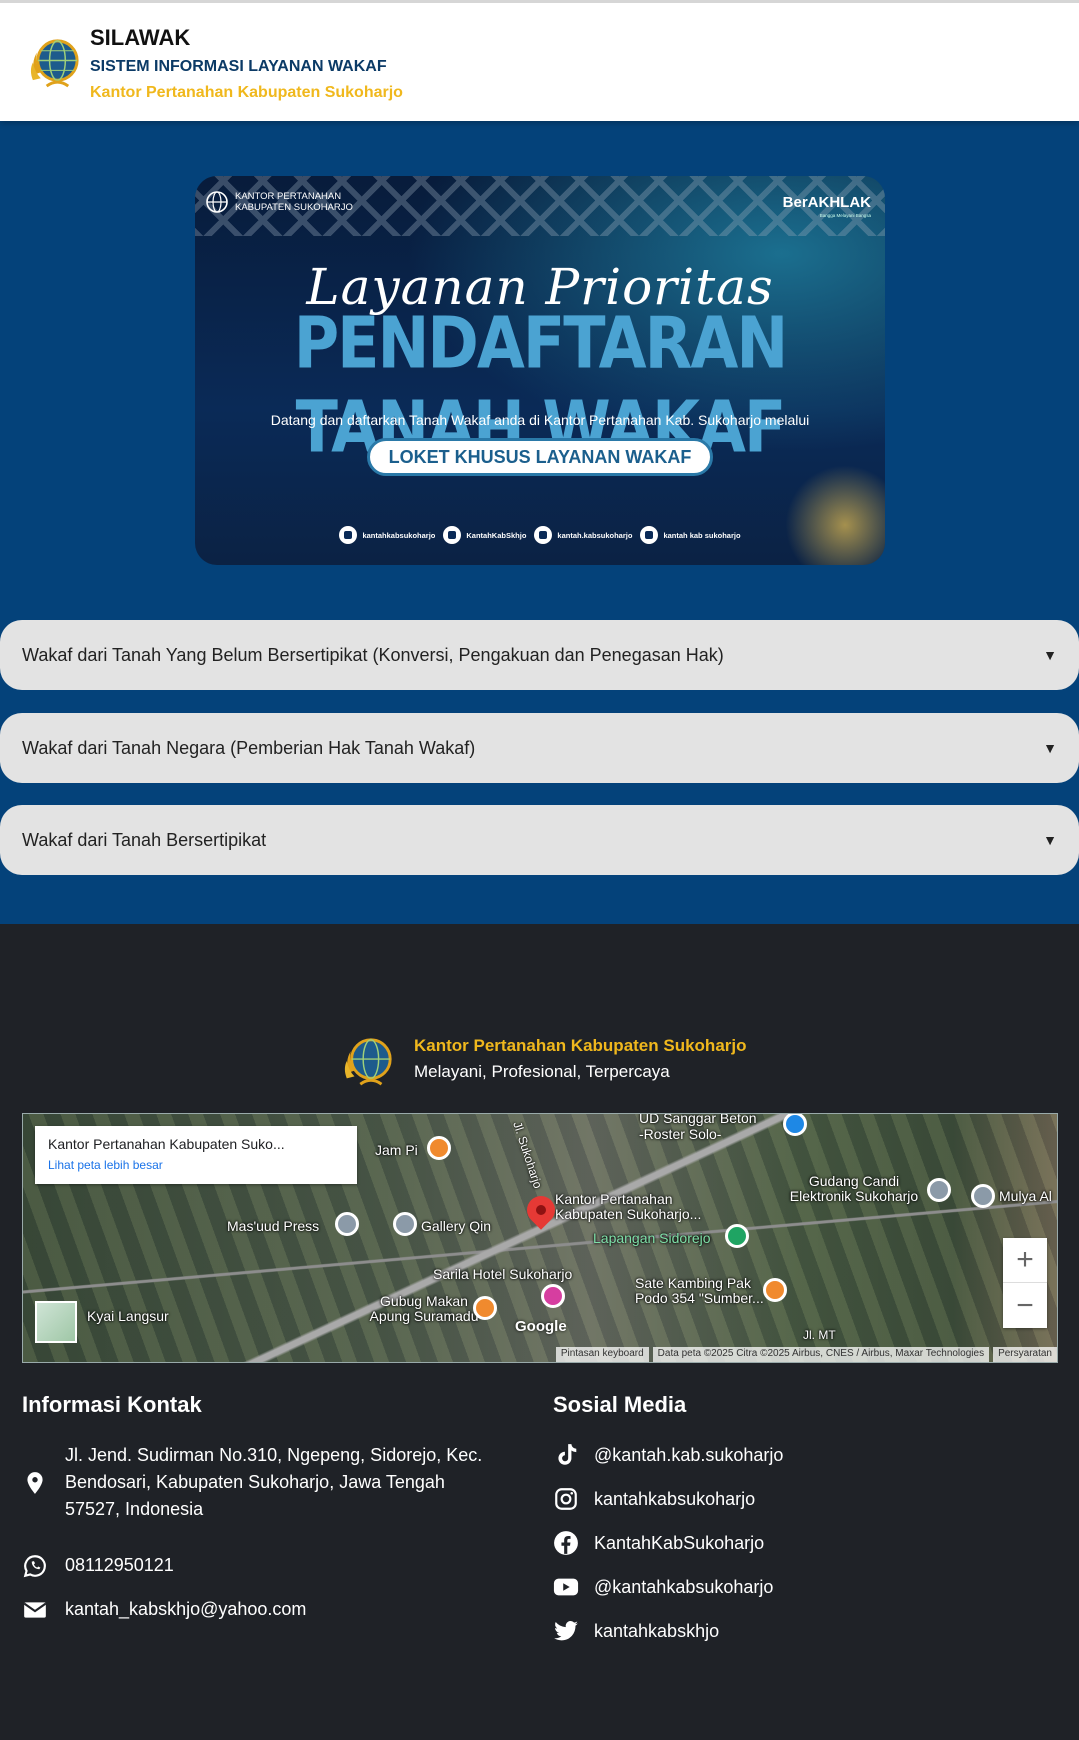 The height and width of the screenshot is (1740, 1079). I want to click on banner-org-line1: KANTOR PERTANAHAN, so click(288, 196).